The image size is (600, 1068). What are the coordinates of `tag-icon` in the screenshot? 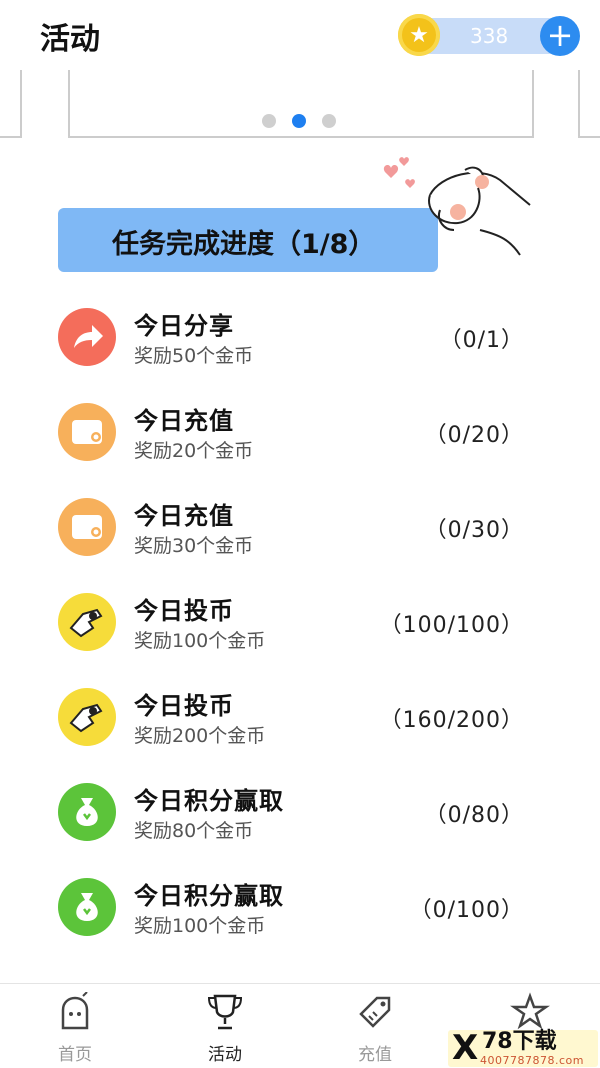 It's located at (375, 1012).